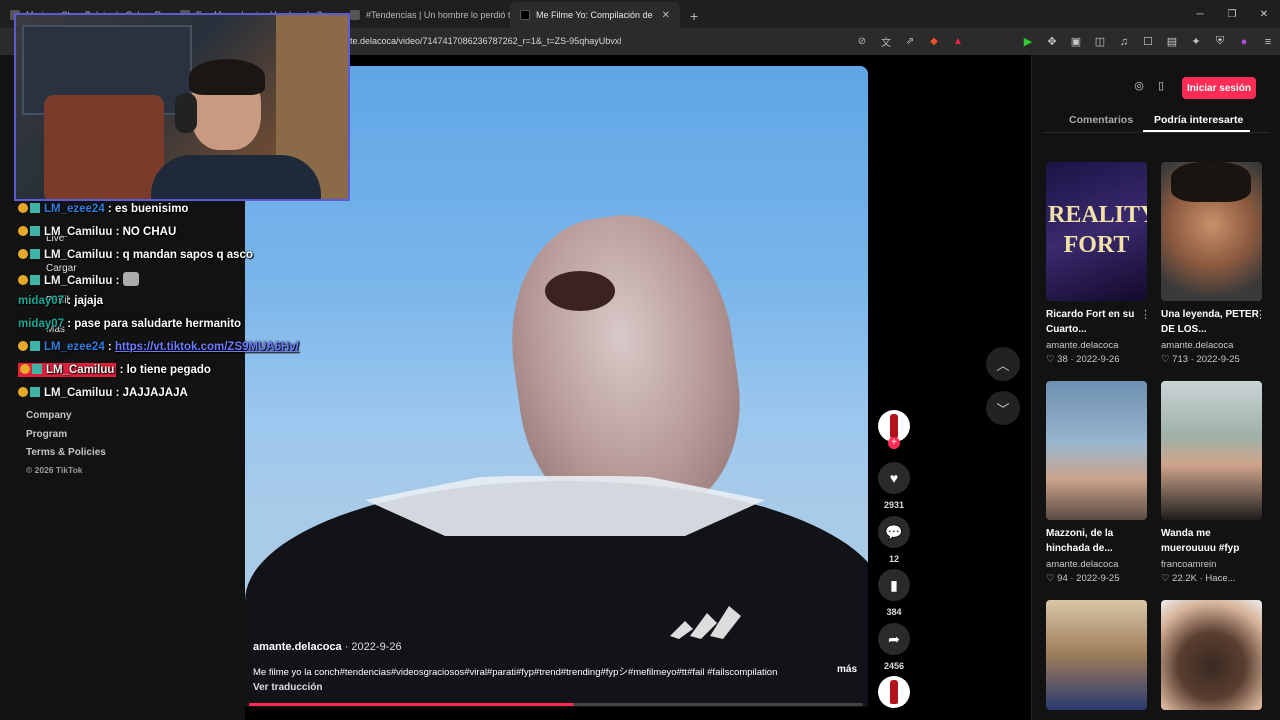 The height and width of the screenshot is (720, 1280). What do you see at coordinates (1244, 41) in the screenshot?
I see `profile-icon: ●` at bounding box center [1244, 41].